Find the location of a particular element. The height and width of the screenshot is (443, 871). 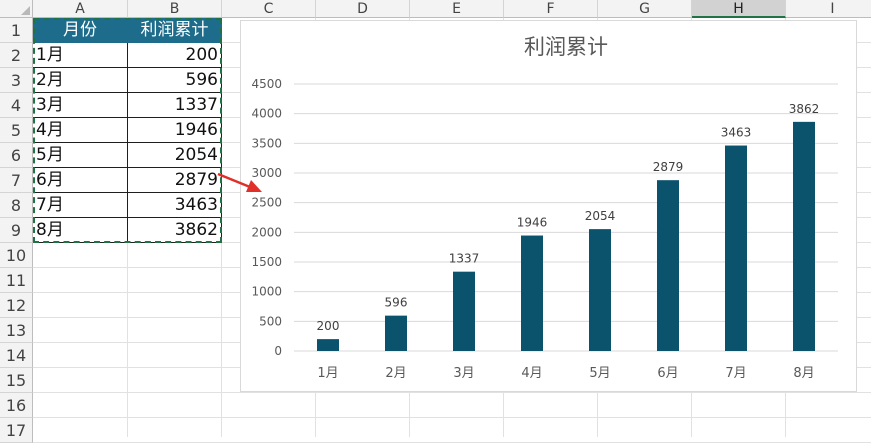

y-tick-label: 3000 is located at coordinates (266, 173).